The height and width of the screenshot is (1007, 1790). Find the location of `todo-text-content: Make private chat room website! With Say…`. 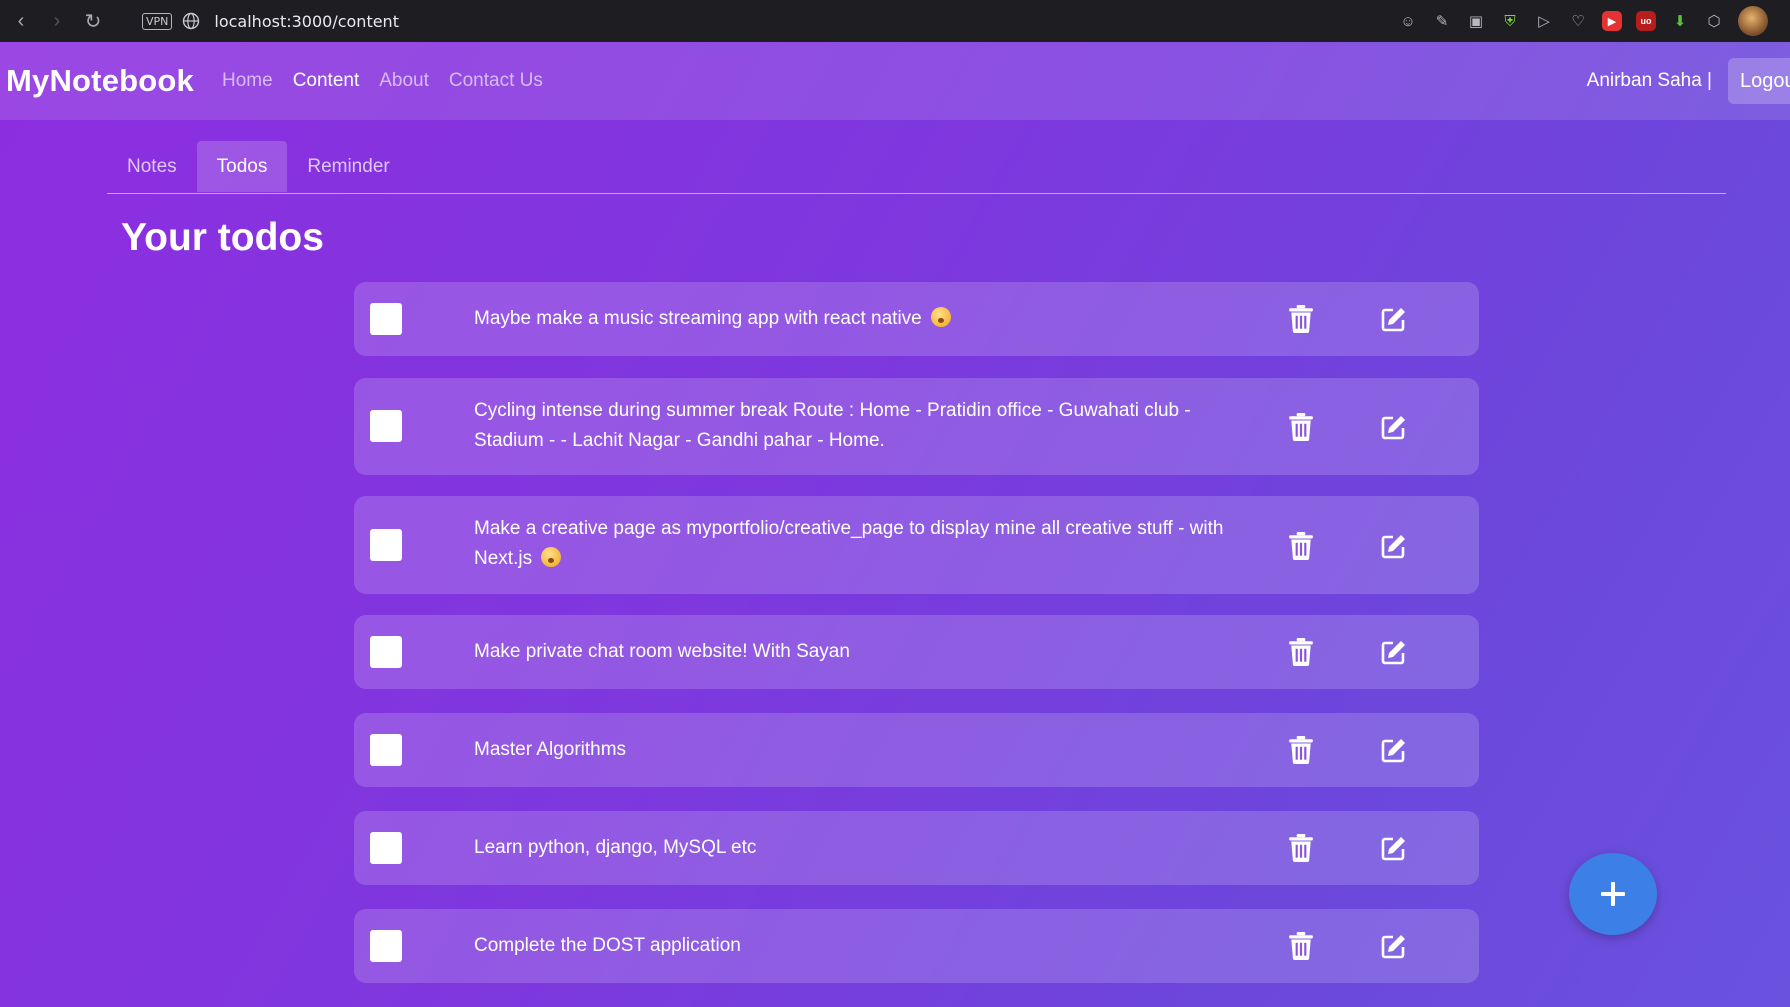

todo-text-content: Make private chat room website! With Say… is located at coordinates (662, 651).